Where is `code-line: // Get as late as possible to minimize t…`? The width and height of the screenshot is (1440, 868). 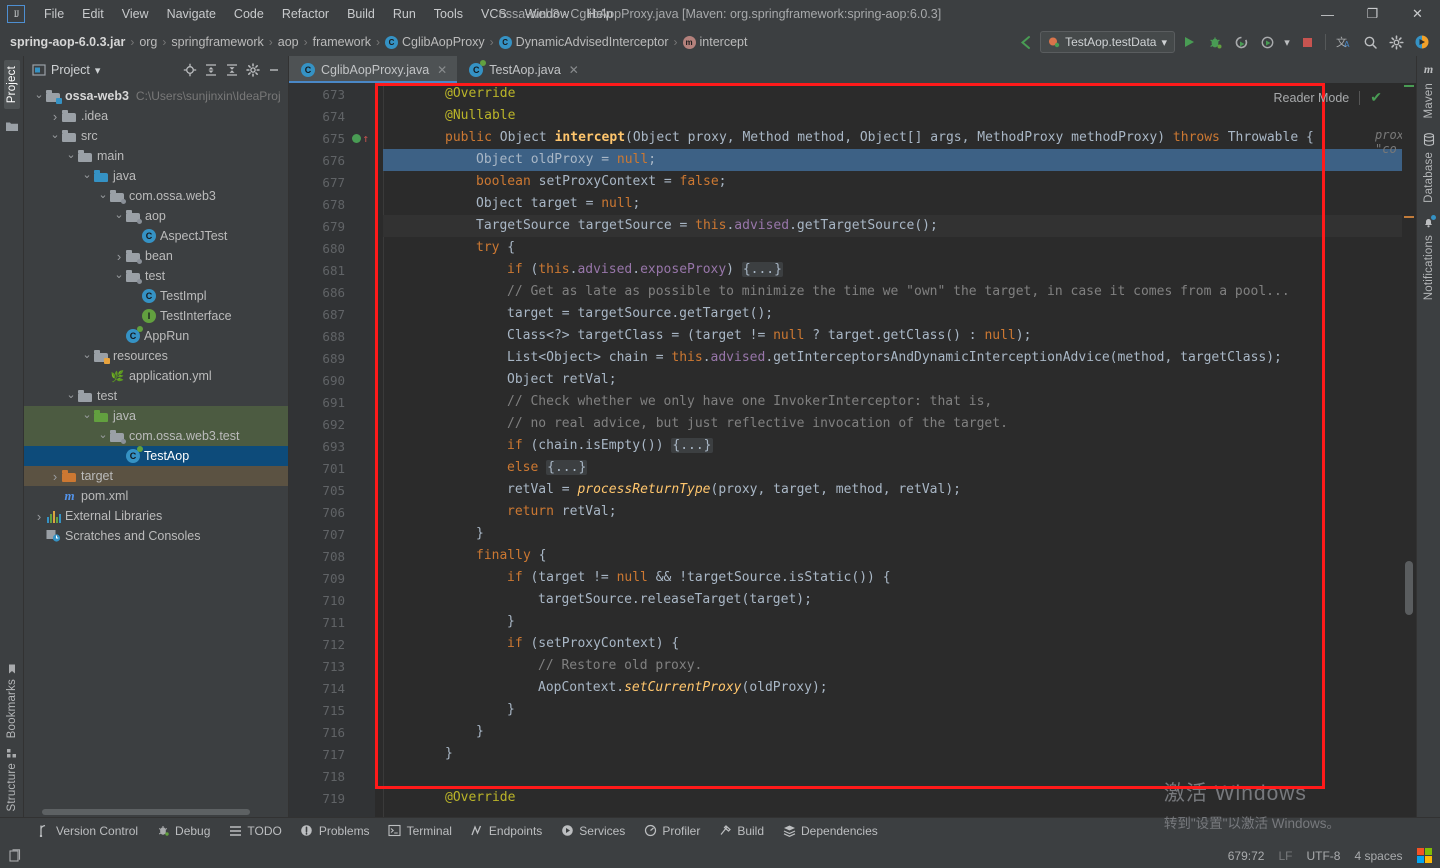
code-line: // Get as late as possible to minimize t… is located at coordinates (892, 292).